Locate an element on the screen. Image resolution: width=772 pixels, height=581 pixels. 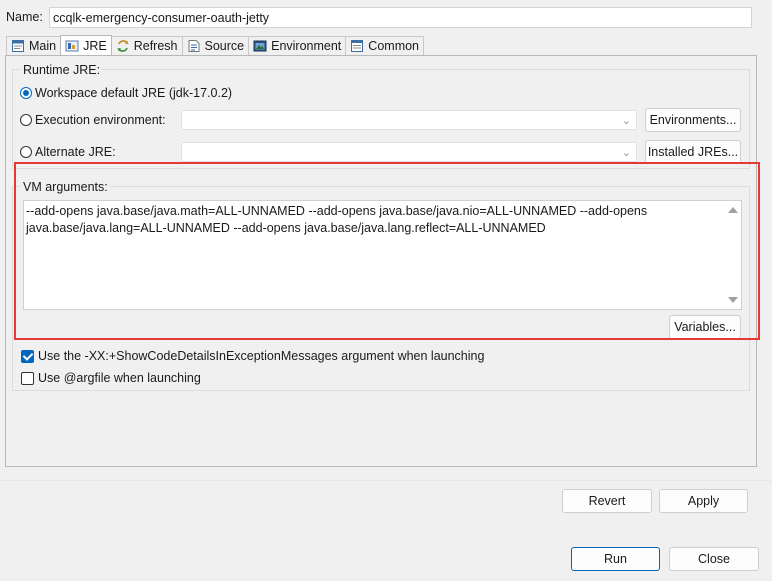
close-button: Close is located at coordinates (714, 559).